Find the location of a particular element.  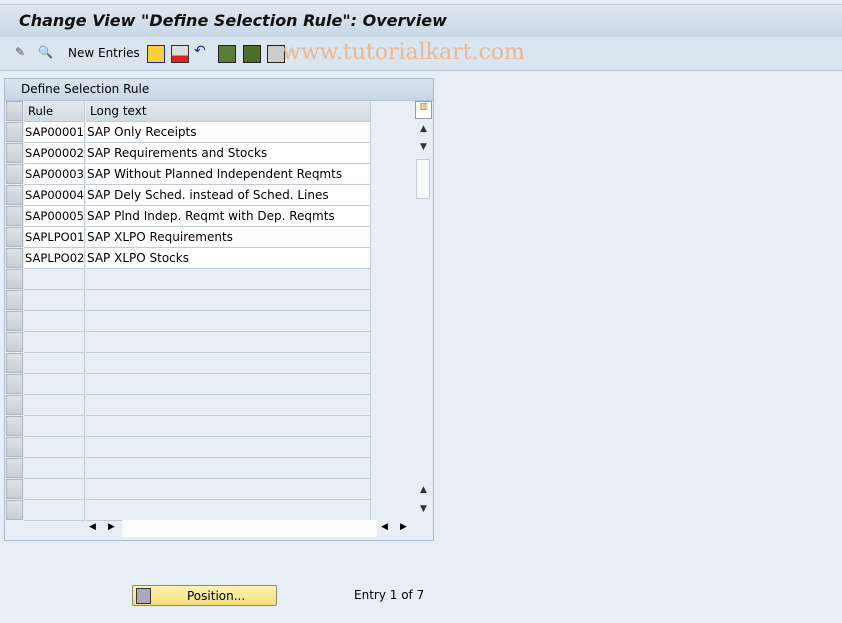

select-all-rows is located at coordinates (14, 111).